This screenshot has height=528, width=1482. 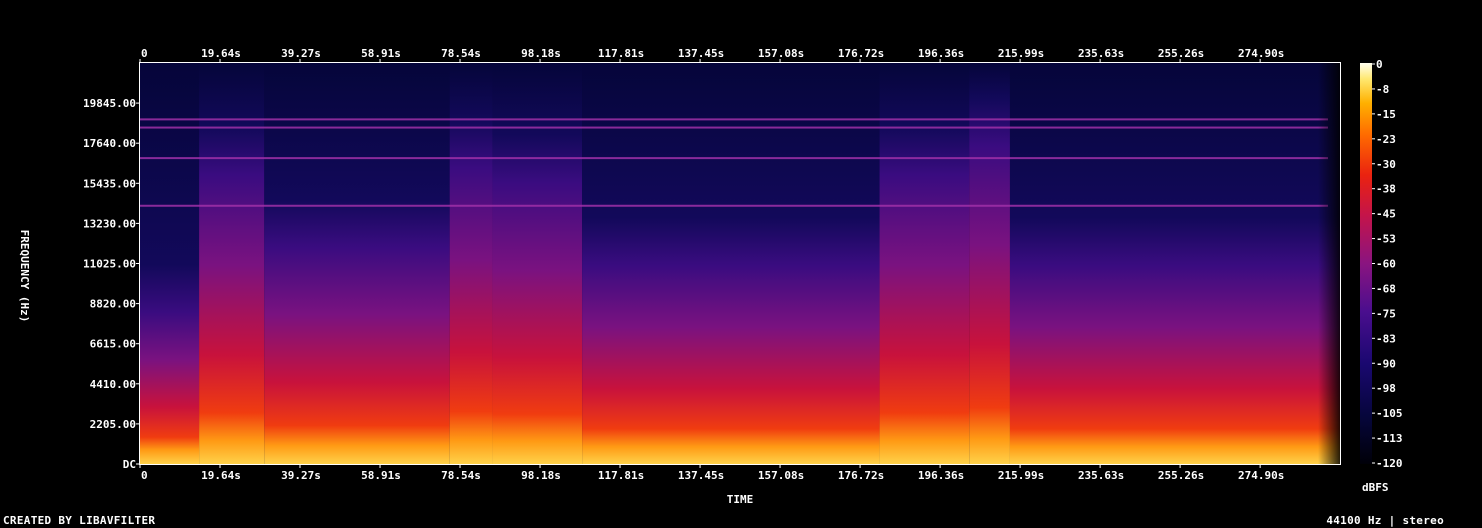 What do you see at coordinates (109, 103) in the screenshot?
I see `y-tick-label: 19845.00` at bounding box center [109, 103].